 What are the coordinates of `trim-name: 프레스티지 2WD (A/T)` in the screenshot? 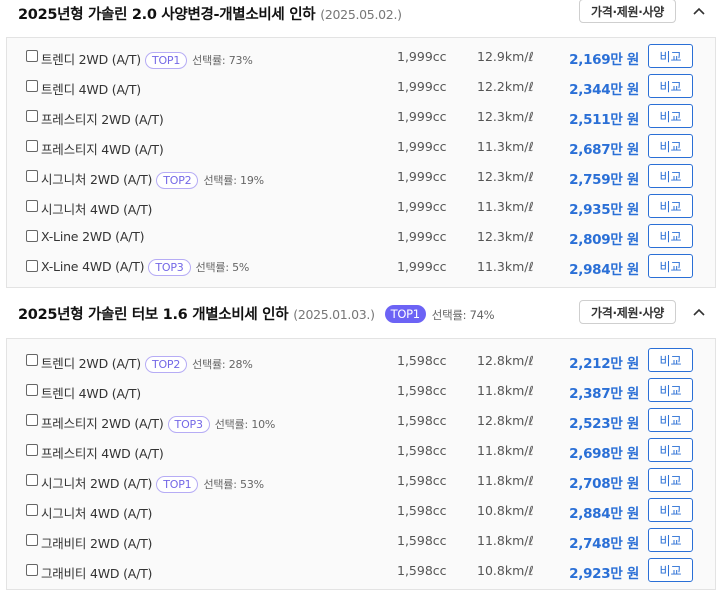 It's located at (102, 423).